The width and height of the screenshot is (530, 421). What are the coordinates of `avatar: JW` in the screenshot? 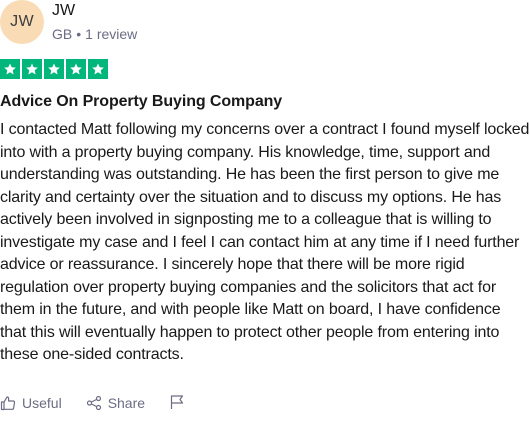 It's located at (22, 22).